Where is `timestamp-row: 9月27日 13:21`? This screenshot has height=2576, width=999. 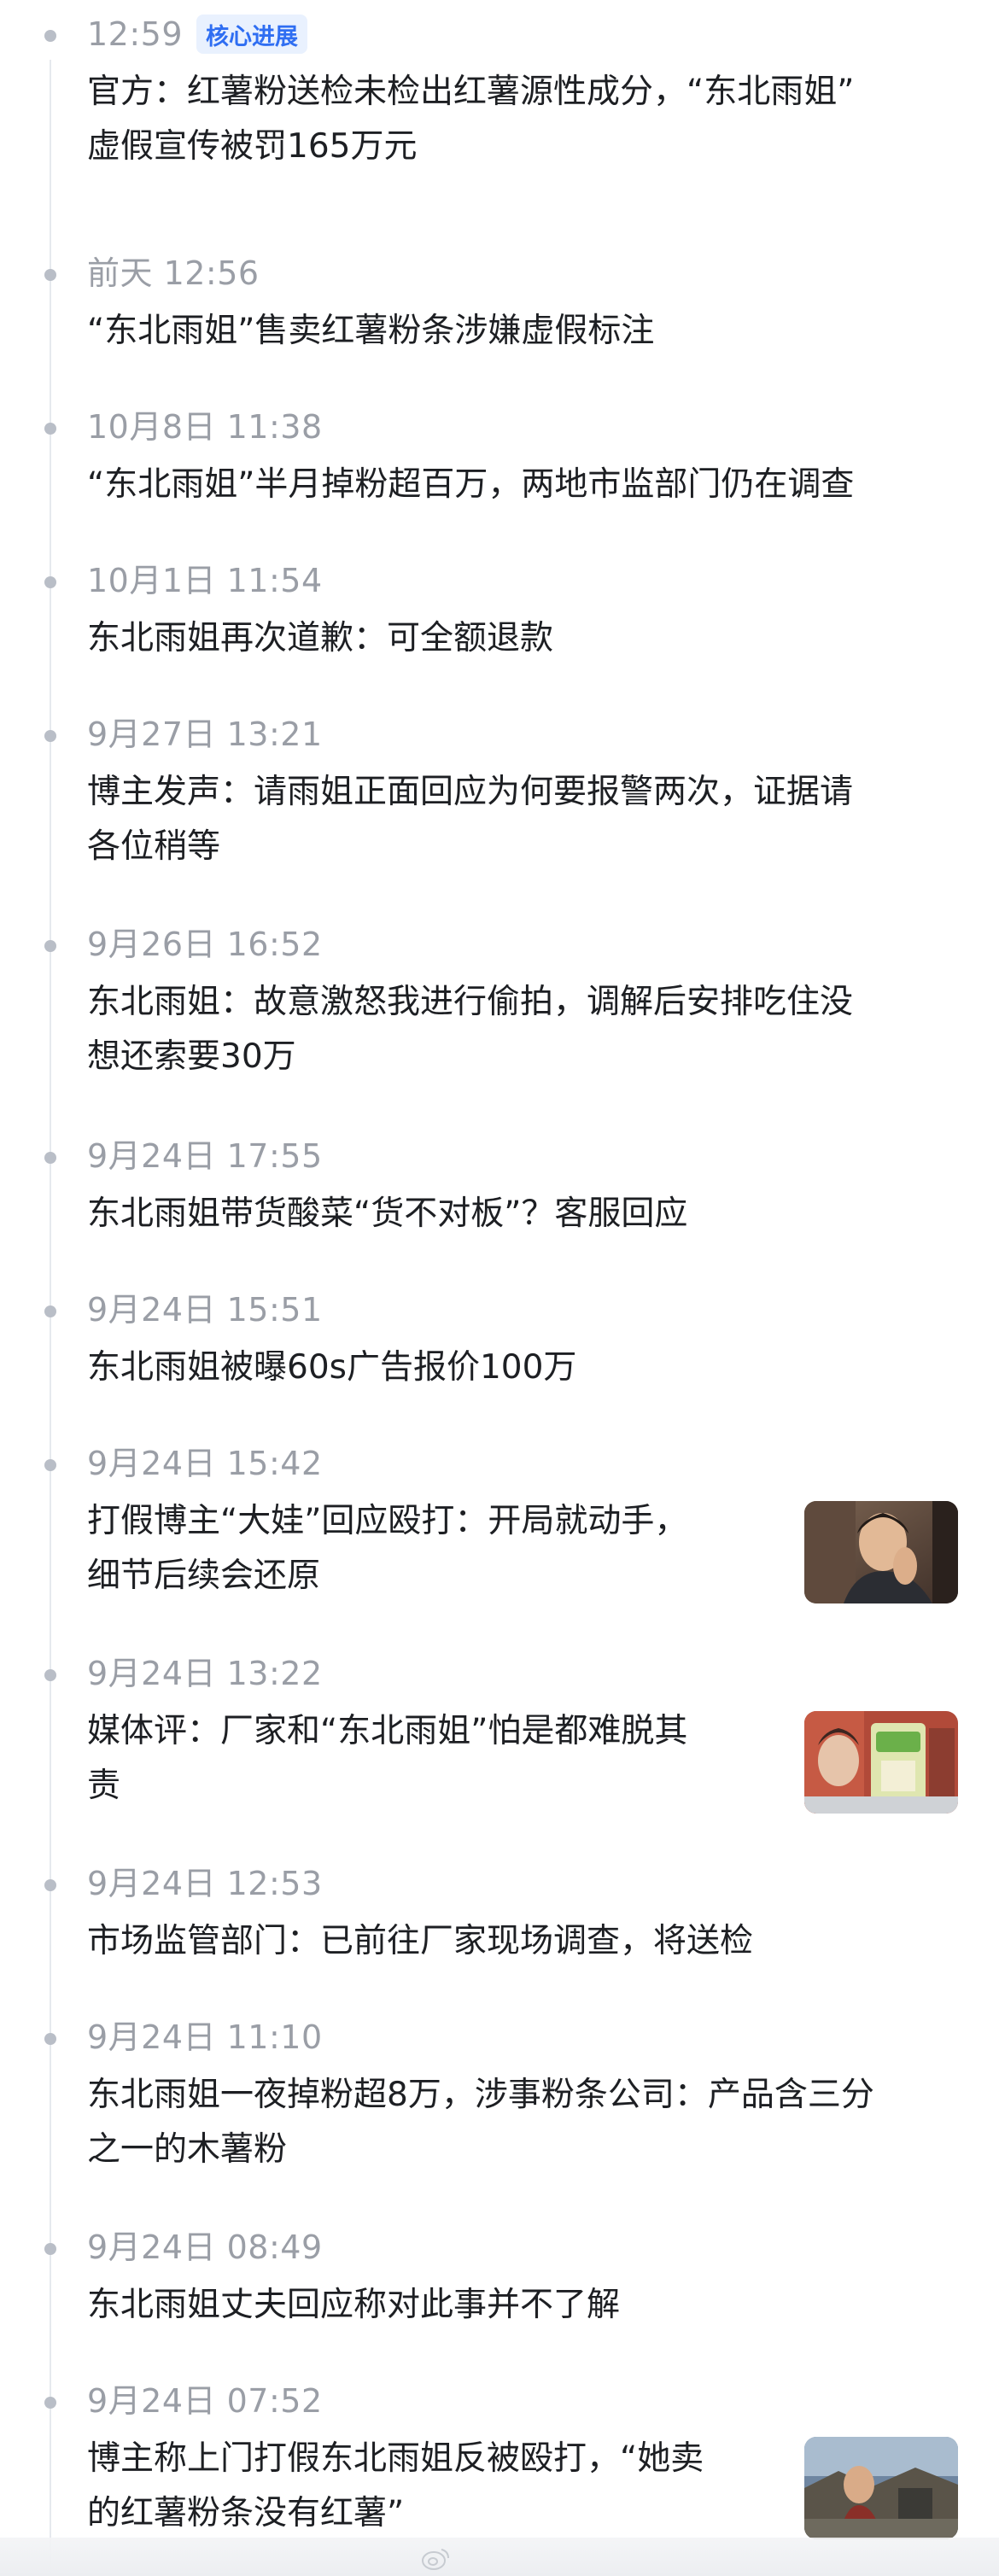 timestamp-row: 9月27日 13:21 is located at coordinates (205, 734).